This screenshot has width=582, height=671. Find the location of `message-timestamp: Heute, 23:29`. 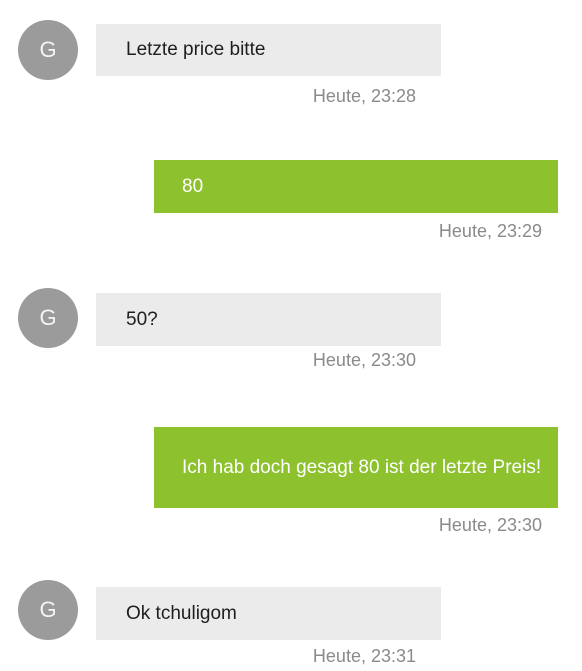

message-timestamp: Heute, 23:29 is located at coordinates (490, 231).